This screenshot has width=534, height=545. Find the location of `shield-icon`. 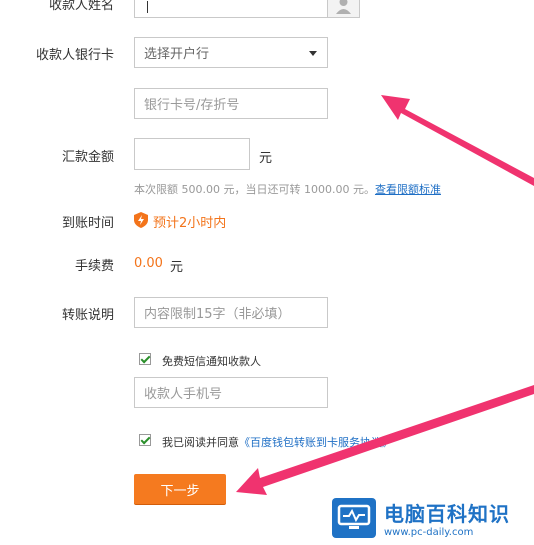

shield-icon is located at coordinates (141, 220).